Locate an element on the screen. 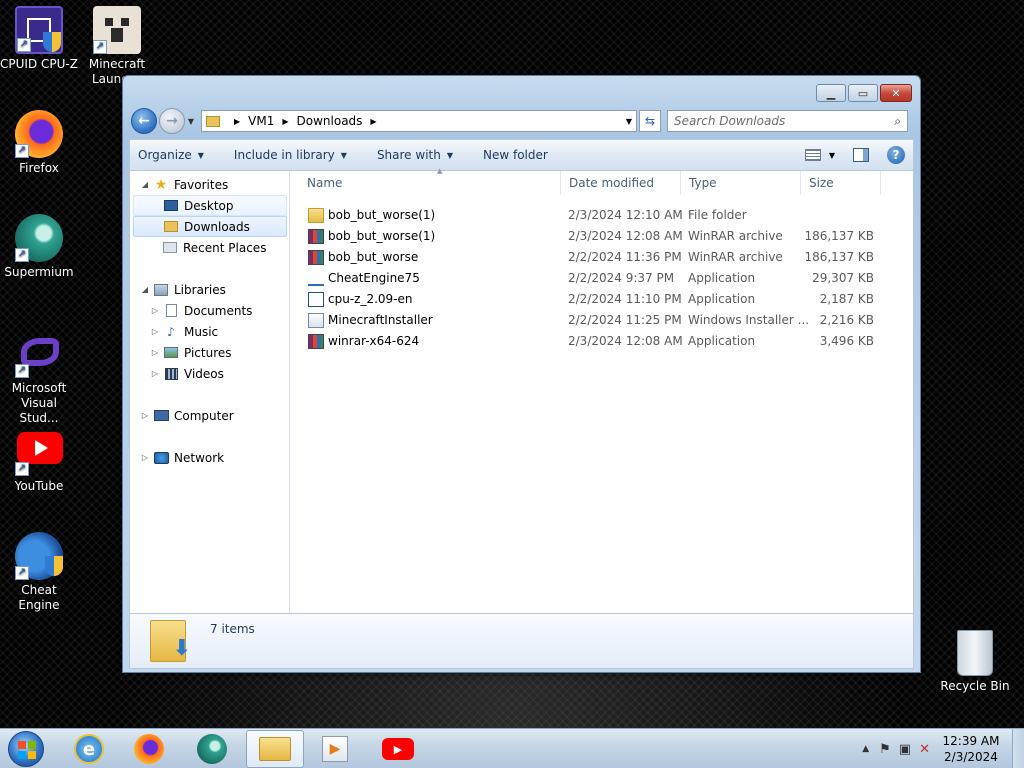 Image resolution: width=1024 pixels, height=768 pixels. forward-button: → is located at coordinates (172, 121).